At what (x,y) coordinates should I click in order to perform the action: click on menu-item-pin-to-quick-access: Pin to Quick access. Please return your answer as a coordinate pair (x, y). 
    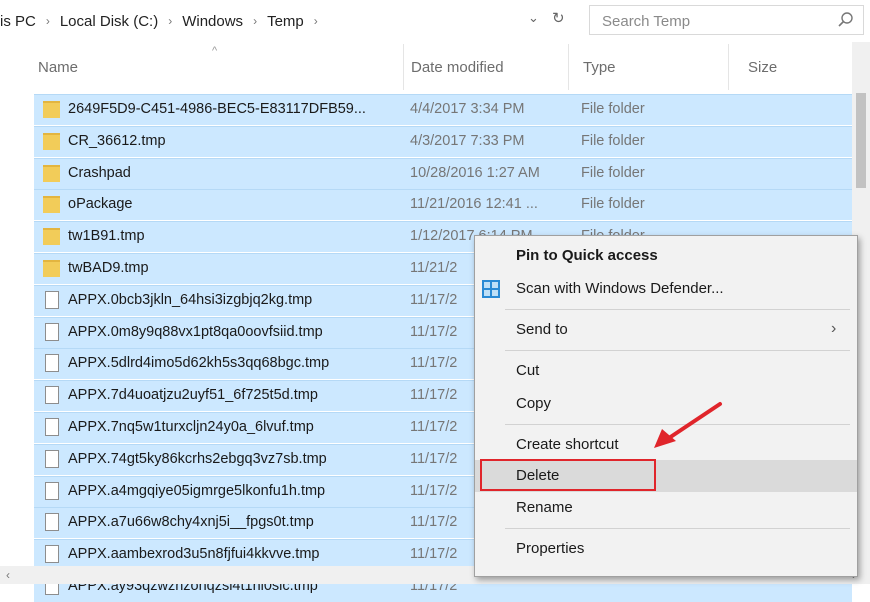
    Looking at the image, I should click on (666, 256).